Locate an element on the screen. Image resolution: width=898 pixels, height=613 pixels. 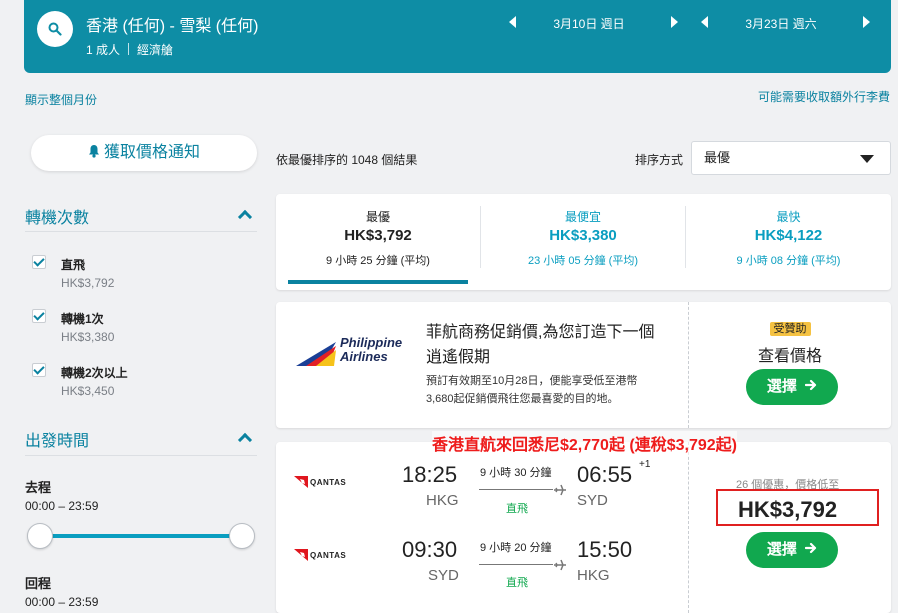
qantas-kangaroo-icon is located at coordinates (301, 555).